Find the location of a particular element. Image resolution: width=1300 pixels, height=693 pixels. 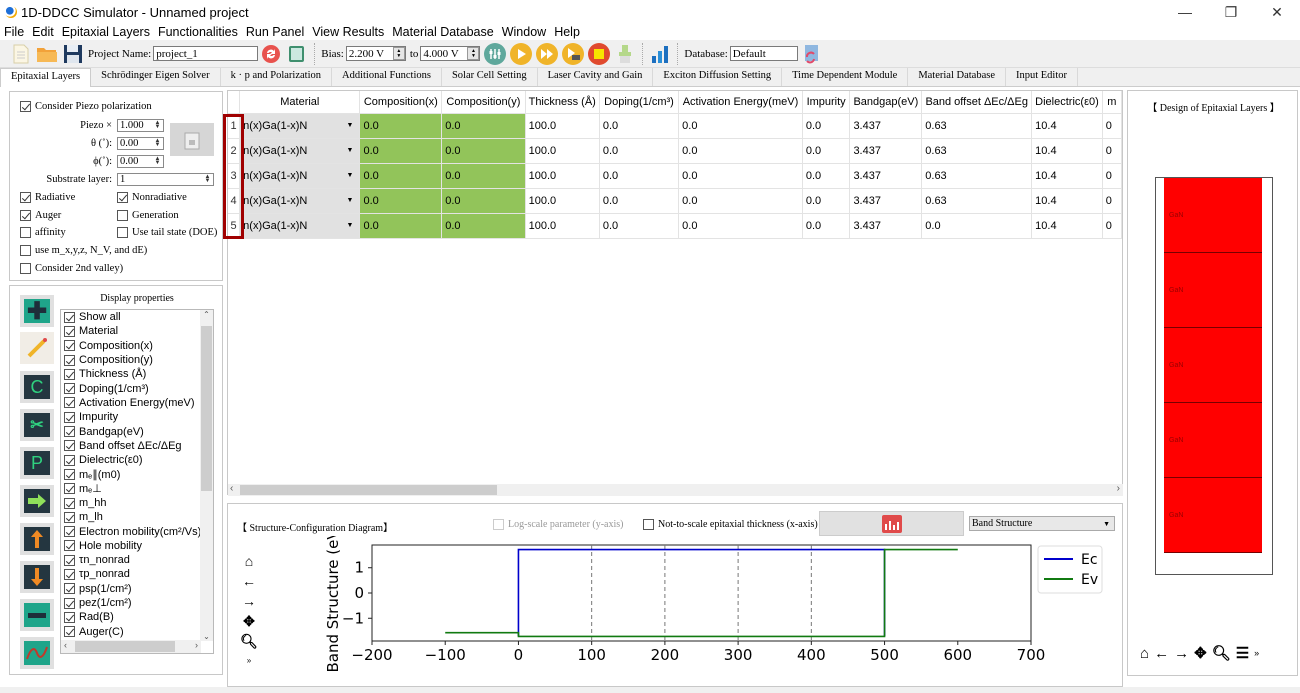

display-property-item: mₑ∥(m0) is located at coordinates (137, 474).